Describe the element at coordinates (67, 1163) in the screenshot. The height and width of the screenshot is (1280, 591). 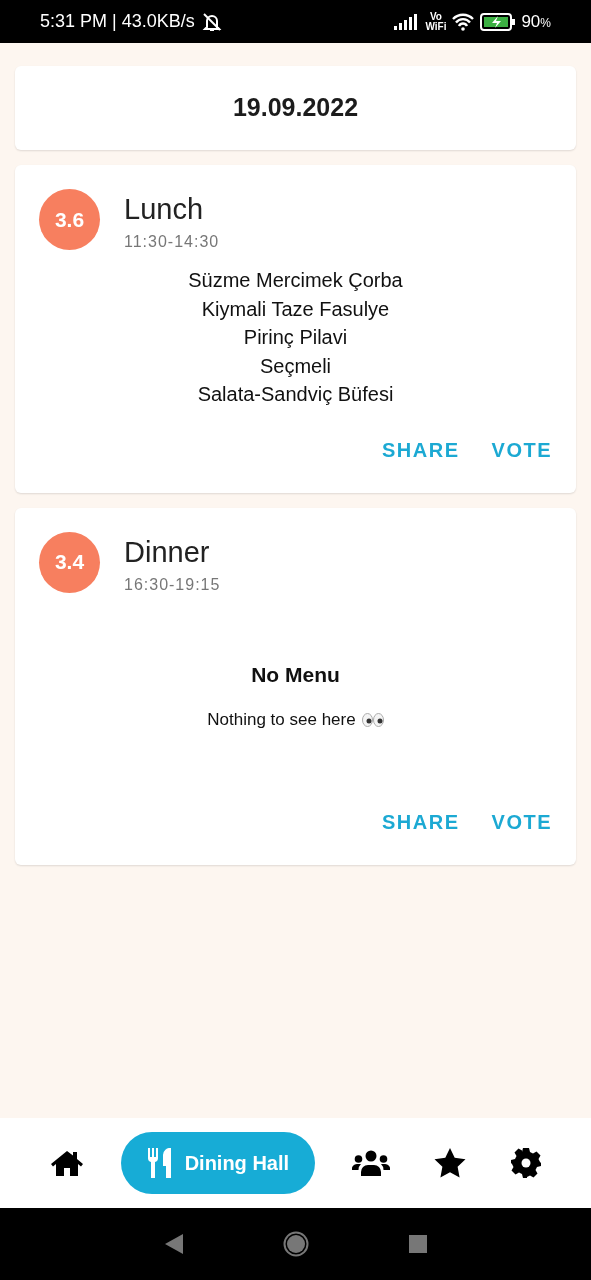
I see `home-icon` at that location.